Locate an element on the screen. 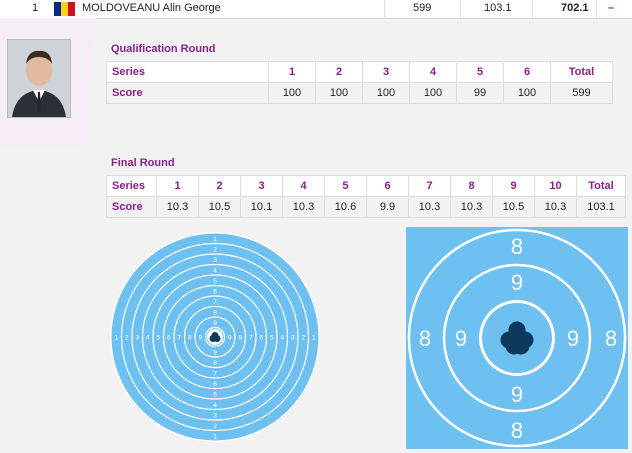  grand-total: 702.1 is located at coordinates (575, 8).